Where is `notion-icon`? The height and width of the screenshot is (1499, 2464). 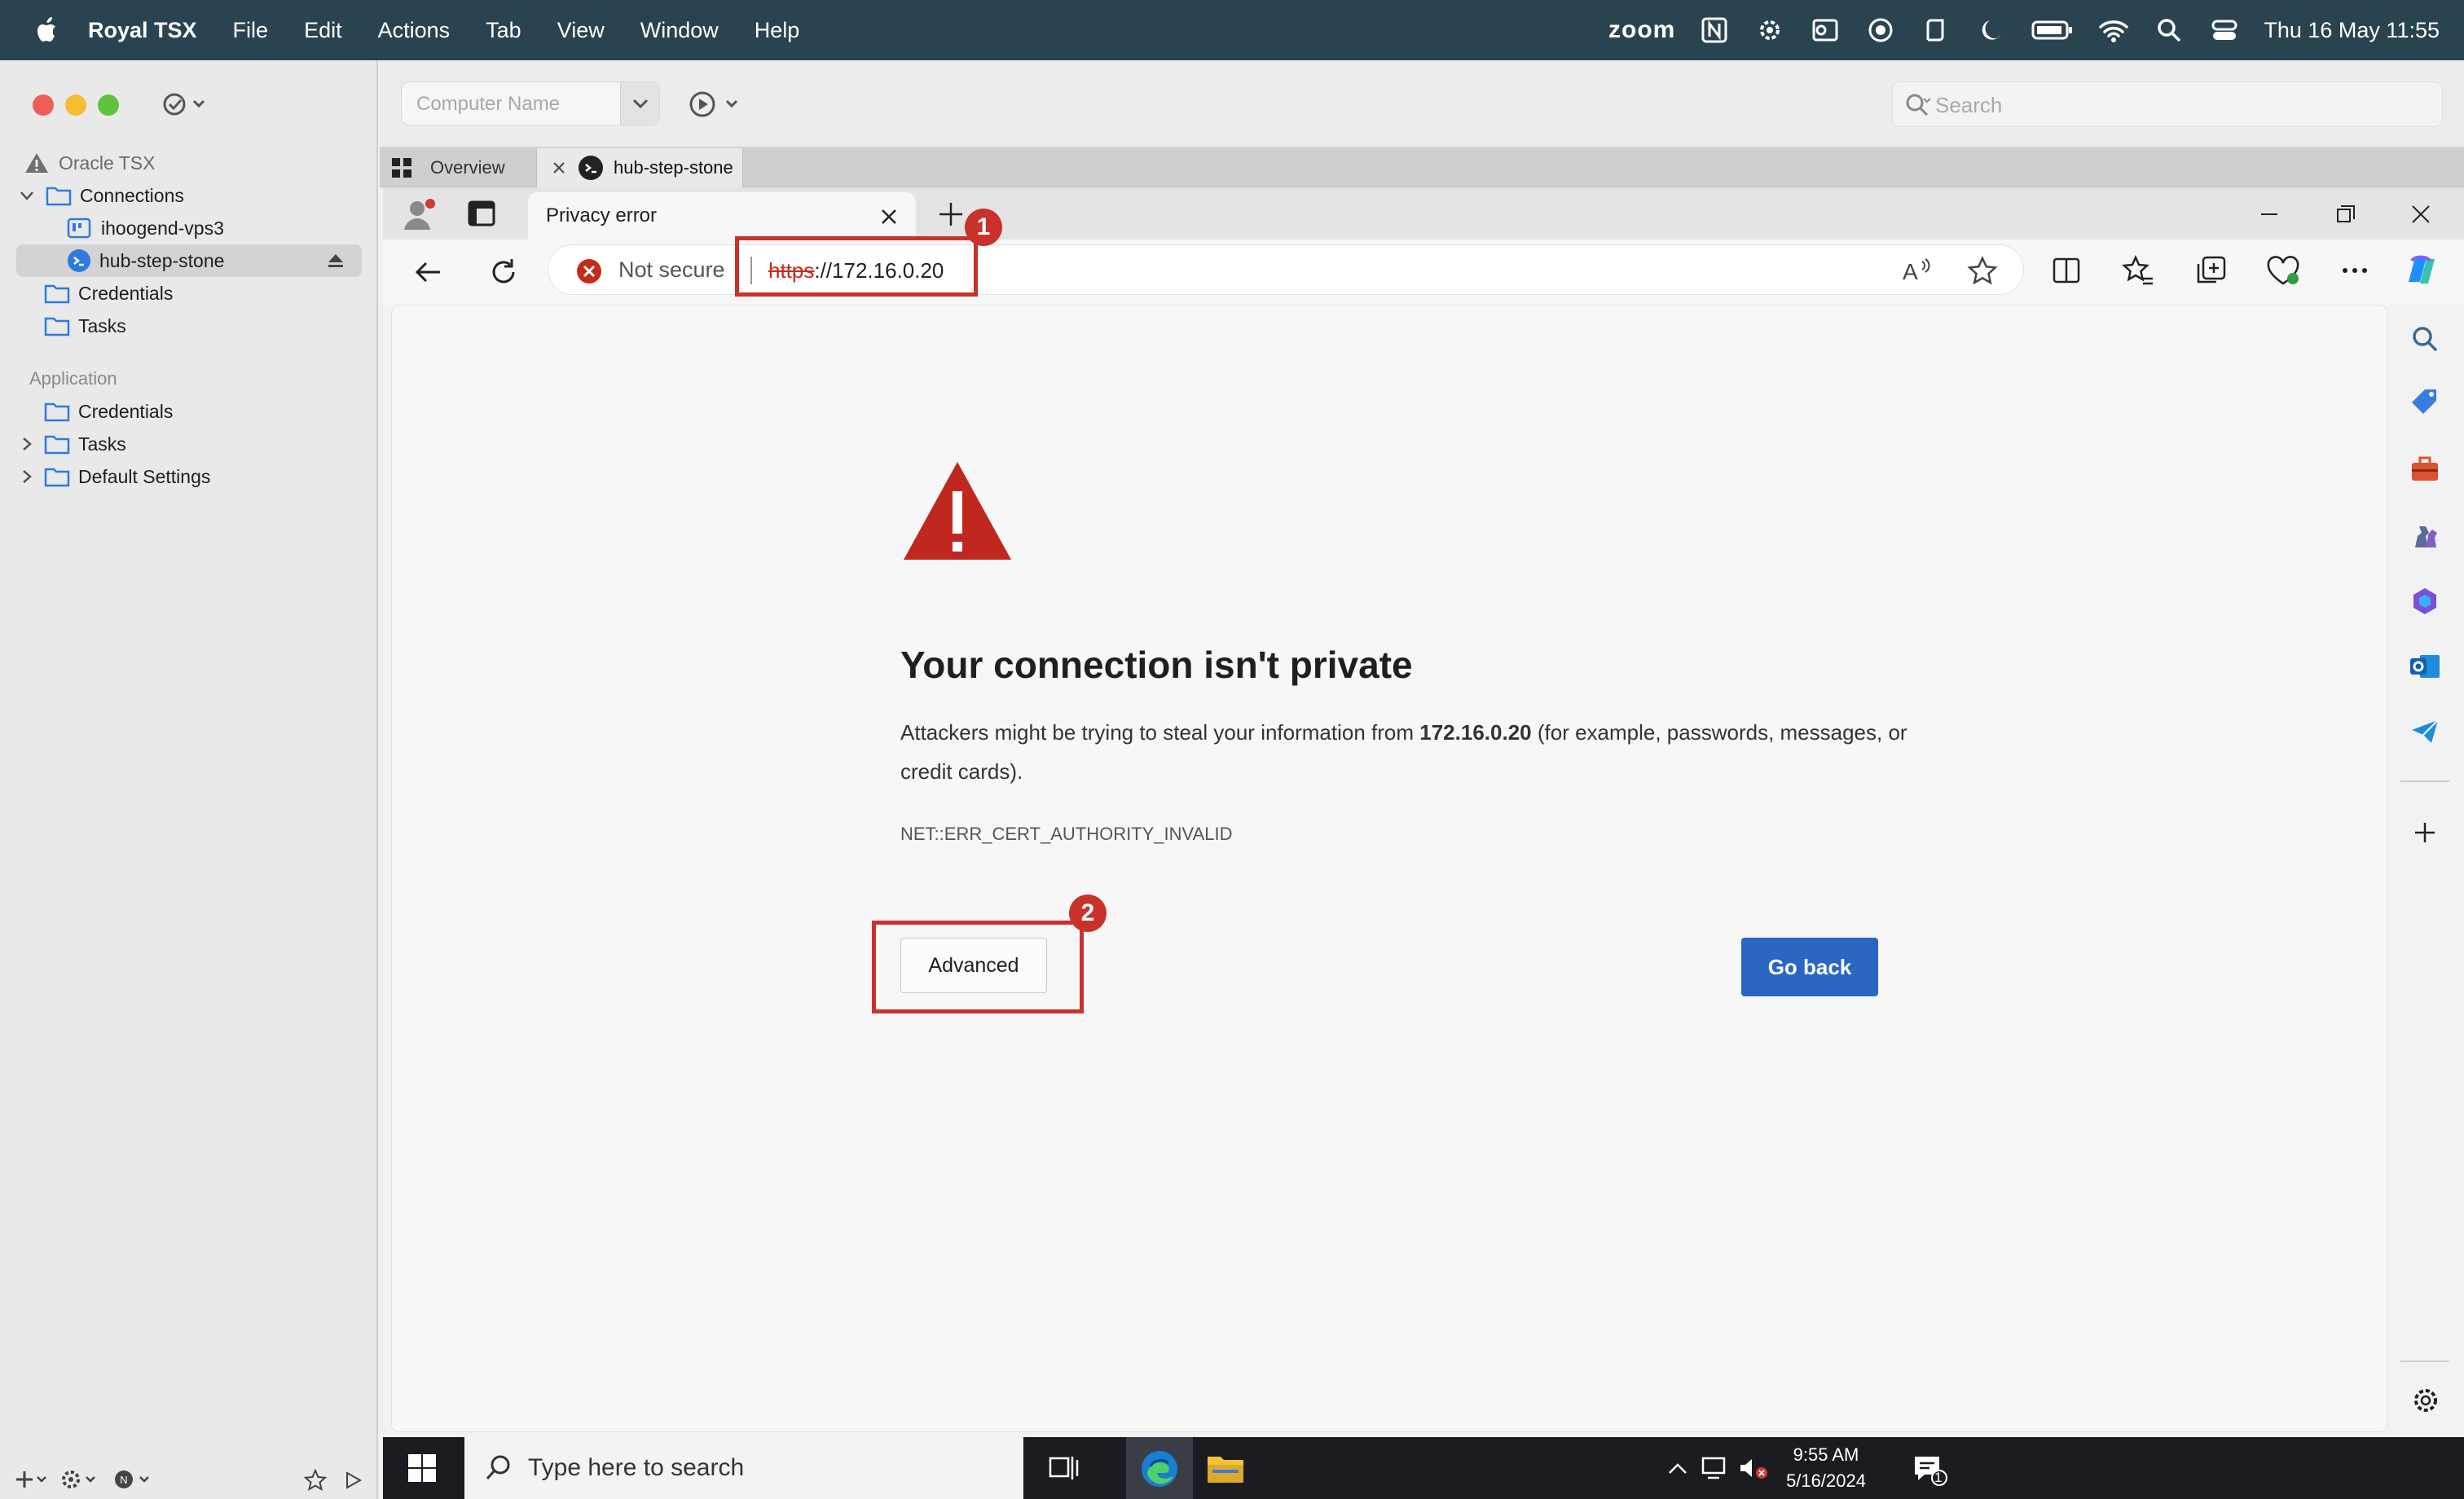 notion-icon is located at coordinates (1714, 30).